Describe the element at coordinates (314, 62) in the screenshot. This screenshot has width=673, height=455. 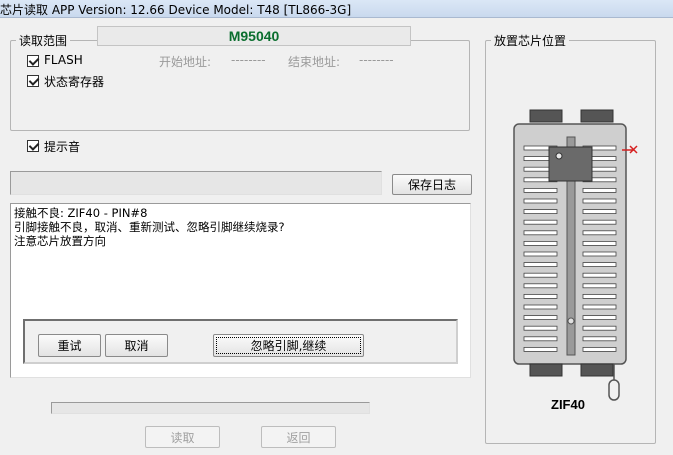
I see `end-address-label: 结束地址:` at that location.